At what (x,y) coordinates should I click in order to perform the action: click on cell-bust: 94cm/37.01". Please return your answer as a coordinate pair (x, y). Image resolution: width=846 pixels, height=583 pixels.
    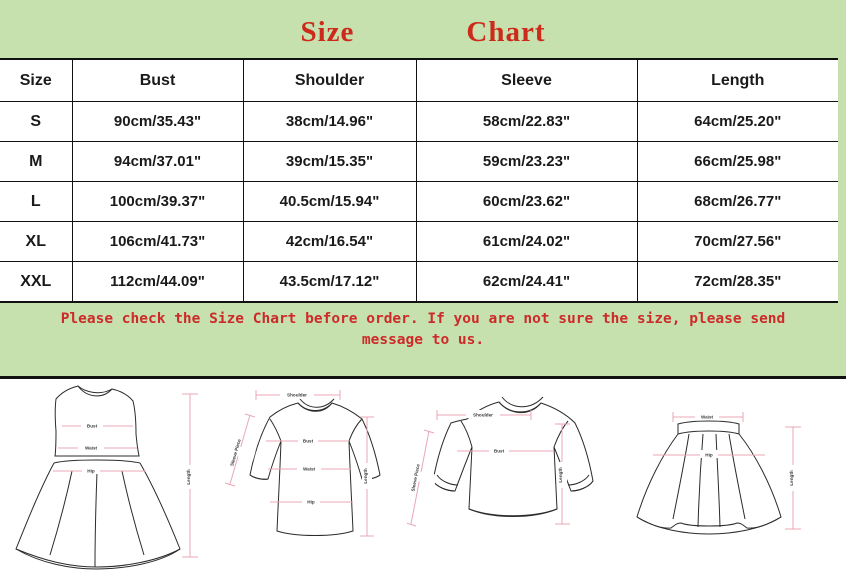
    Looking at the image, I should click on (158, 161).